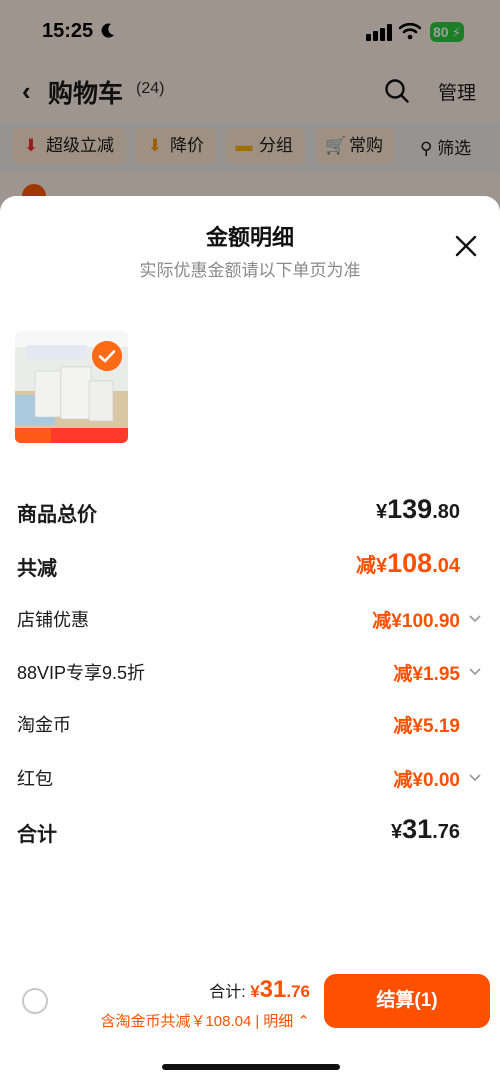  Describe the element at coordinates (107, 356) in the screenshot. I see `checked-icon` at that location.